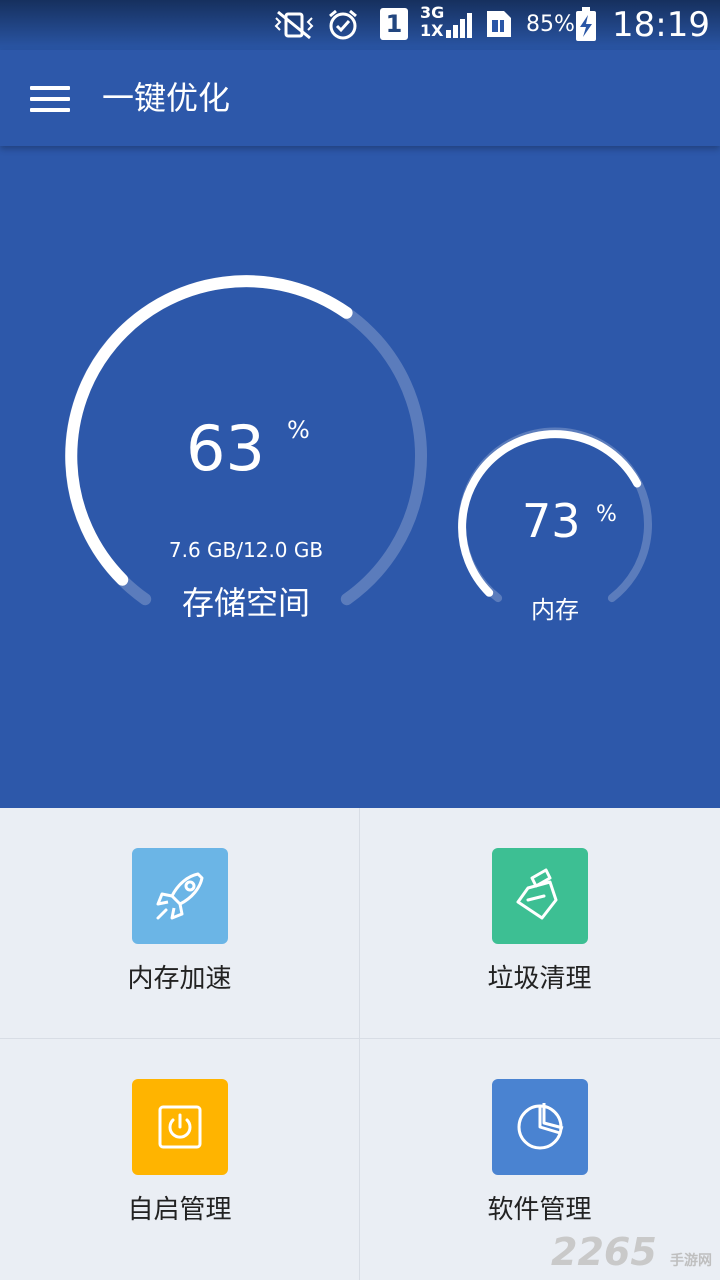 This screenshot has height=1280, width=720. Describe the element at coordinates (606, 514) in the screenshot. I see `memory-percent-sign: %` at that location.